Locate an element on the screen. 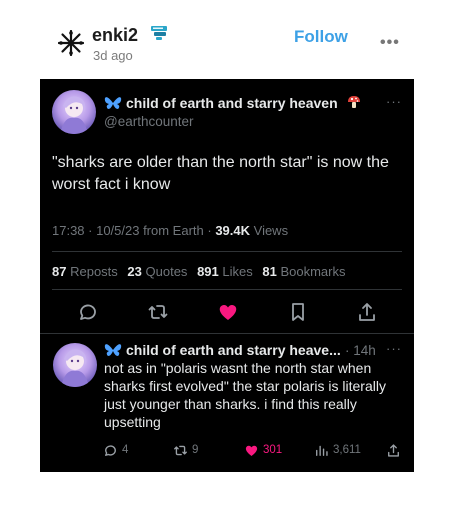 This screenshot has height=512, width=462. reply-actions: 4 9 301 3,611 is located at coordinates (227, 451).